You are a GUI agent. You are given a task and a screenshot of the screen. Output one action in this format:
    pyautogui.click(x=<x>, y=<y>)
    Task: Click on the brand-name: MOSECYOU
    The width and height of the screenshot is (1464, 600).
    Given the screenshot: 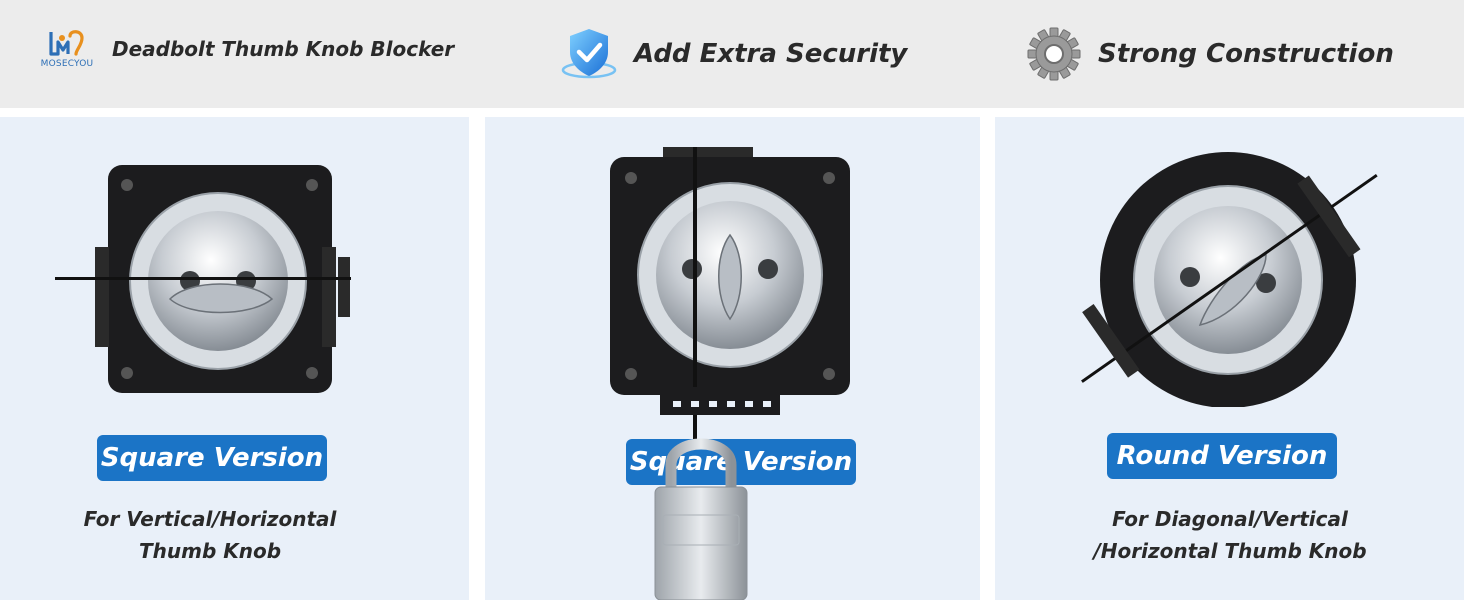 What is the action you would take?
    pyautogui.click(x=67, y=64)
    